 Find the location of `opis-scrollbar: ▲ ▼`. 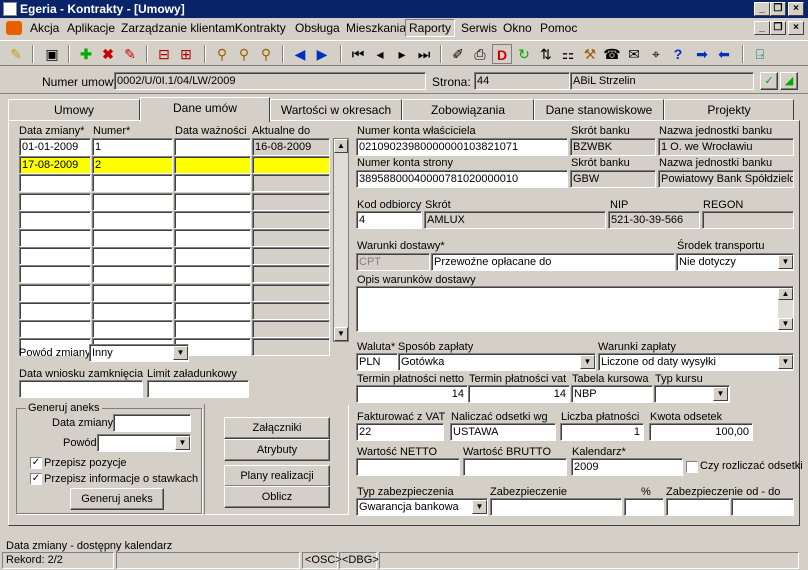

opis-scrollbar: ▲ ▼ is located at coordinates (785, 309).